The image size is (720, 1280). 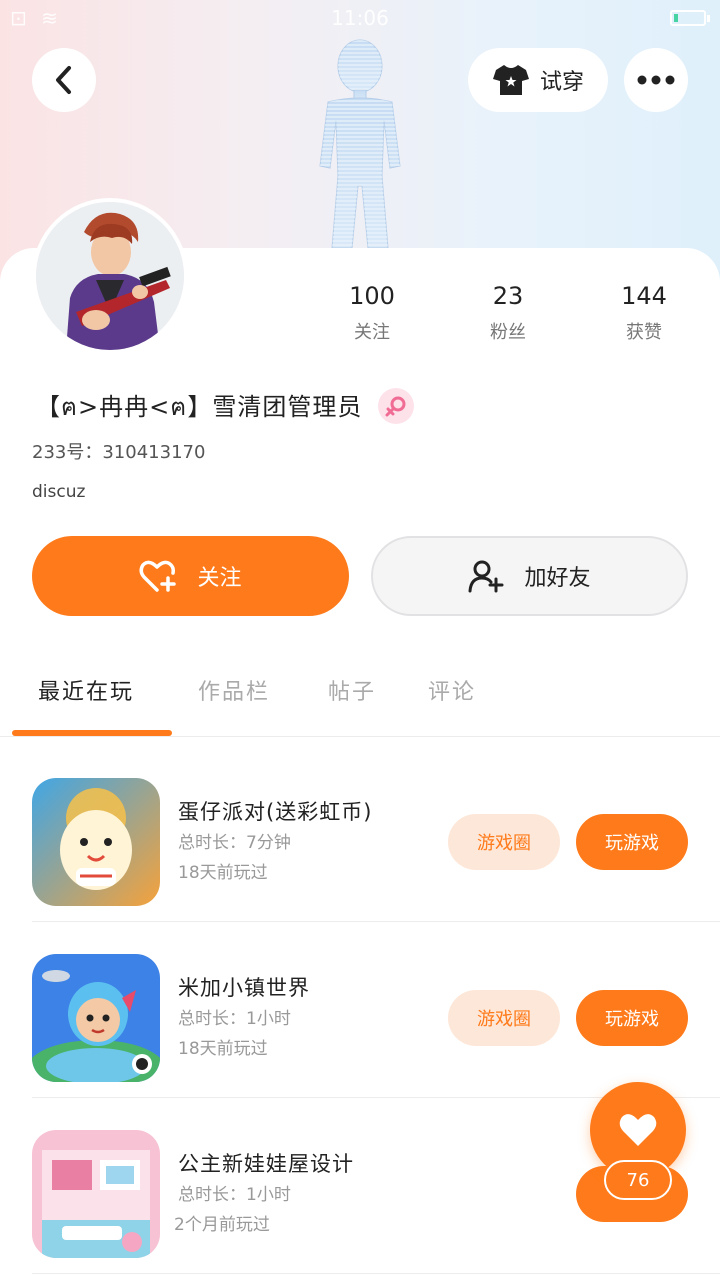 What do you see at coordinates (508, 313) in the screenshot?
I see `stat-fans: 23 粉丝` at bounding box center [508, 313].